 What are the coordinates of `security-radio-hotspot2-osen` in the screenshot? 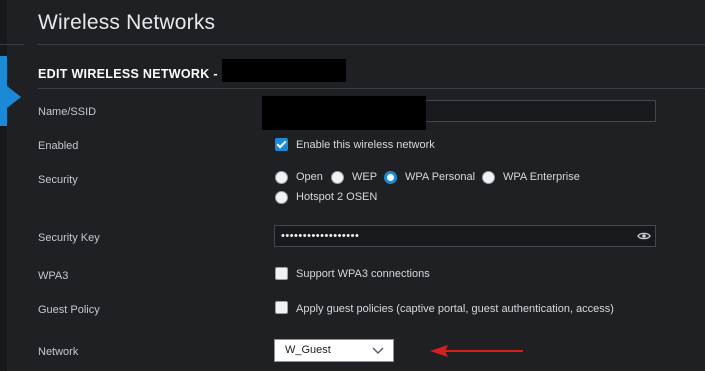 It's located at (281, 197).